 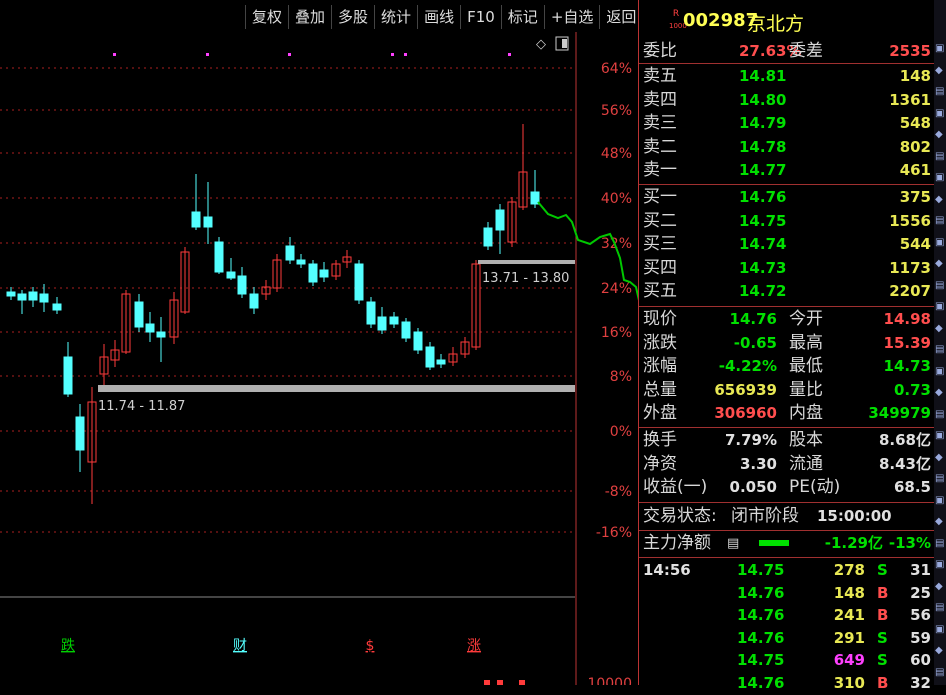 What do you see at coordinates (806, 413) in the screenshot?
I see `cell: 内盘` at bounding box center [806, 413].